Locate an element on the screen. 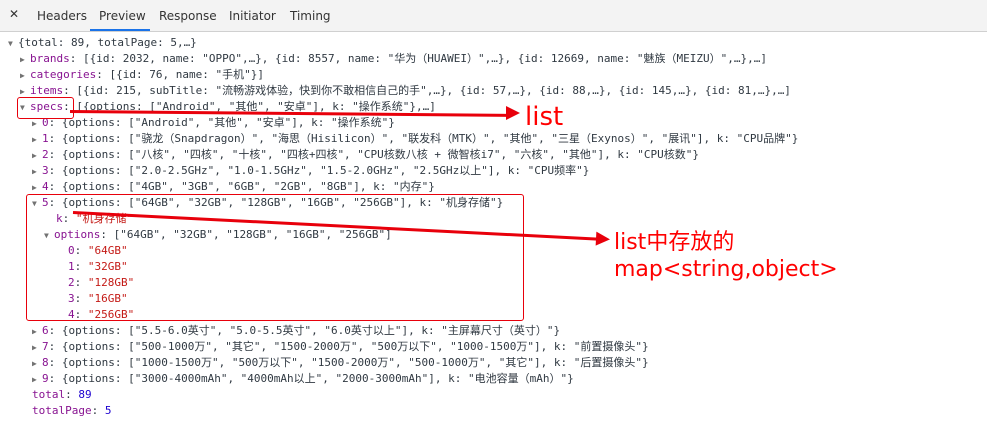 The height and width of the screenshot is (445, 987). tree-total: total: 89 is located at coordinates (62, 394).